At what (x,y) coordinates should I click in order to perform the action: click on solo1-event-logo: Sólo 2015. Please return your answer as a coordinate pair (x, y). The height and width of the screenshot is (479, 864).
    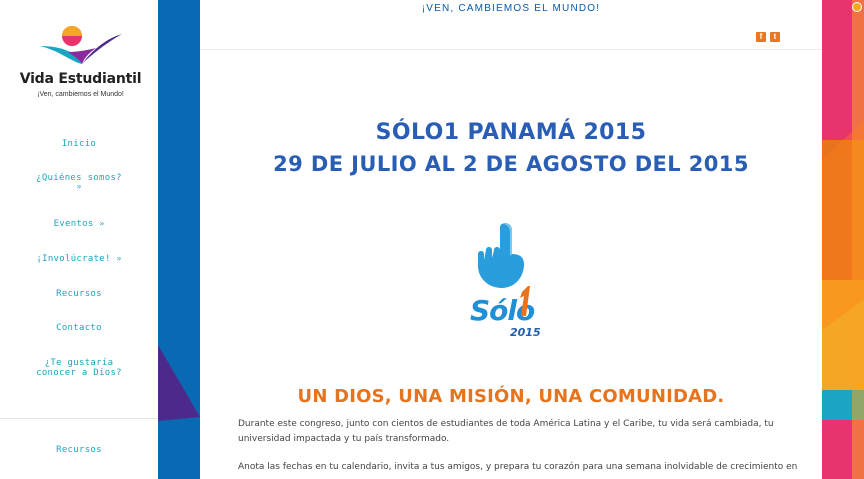
    Looking at the image, I should click on (511, 282).